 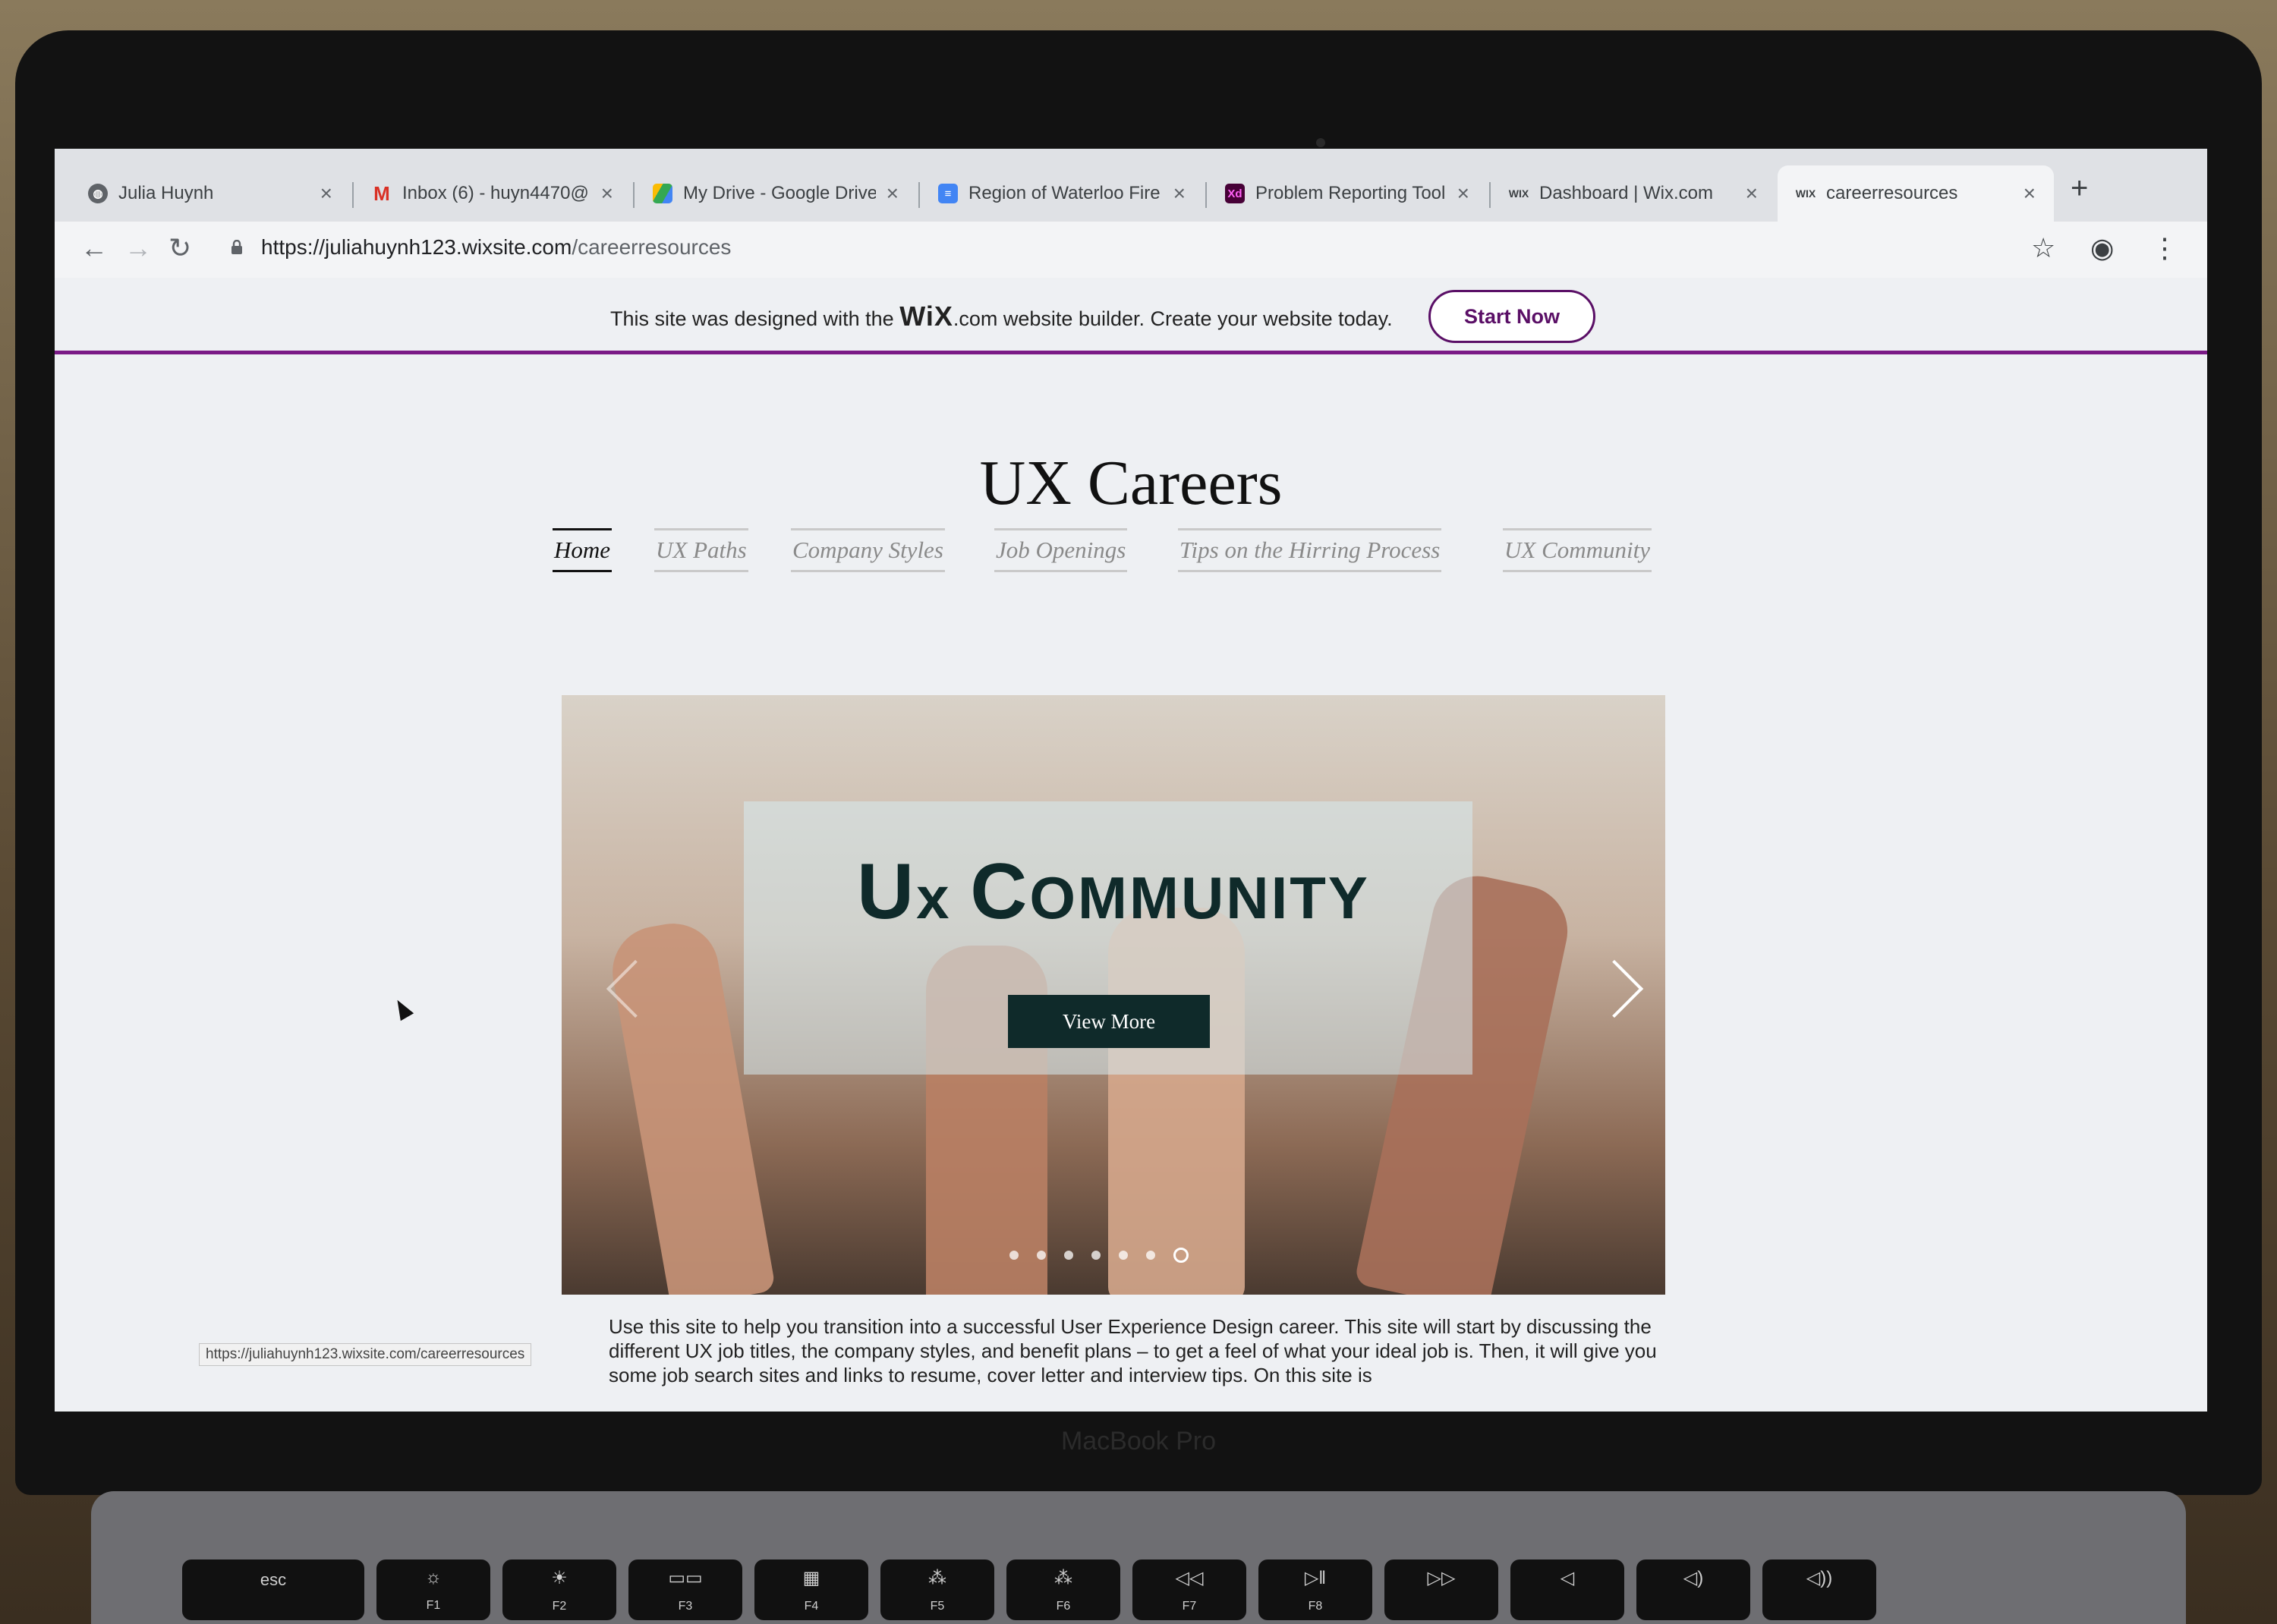 I want to click on mission-control-icon: ▭▭, so click(x=685, y=1578).